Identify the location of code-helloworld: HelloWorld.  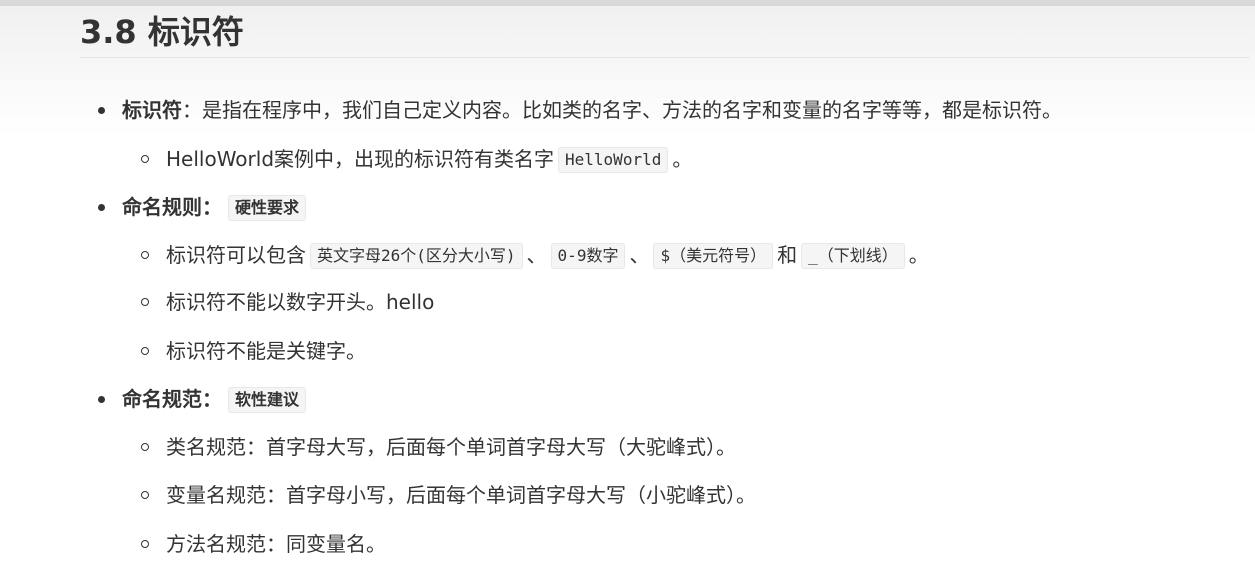
(613, 160).